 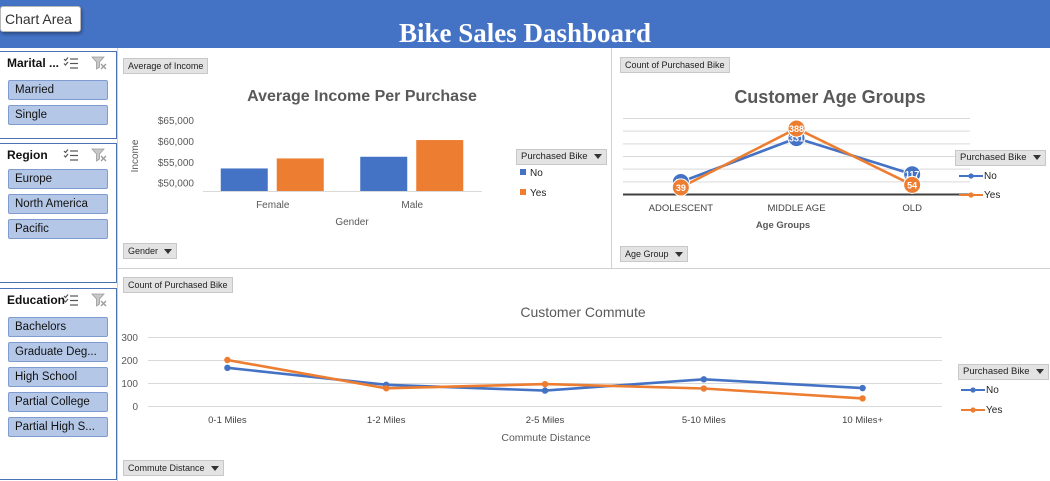 What do you see at coordinates (227, 420) in the screenshot?
I see `x-tick-label: 0-1 Miles` at bounding box center [227, 420].